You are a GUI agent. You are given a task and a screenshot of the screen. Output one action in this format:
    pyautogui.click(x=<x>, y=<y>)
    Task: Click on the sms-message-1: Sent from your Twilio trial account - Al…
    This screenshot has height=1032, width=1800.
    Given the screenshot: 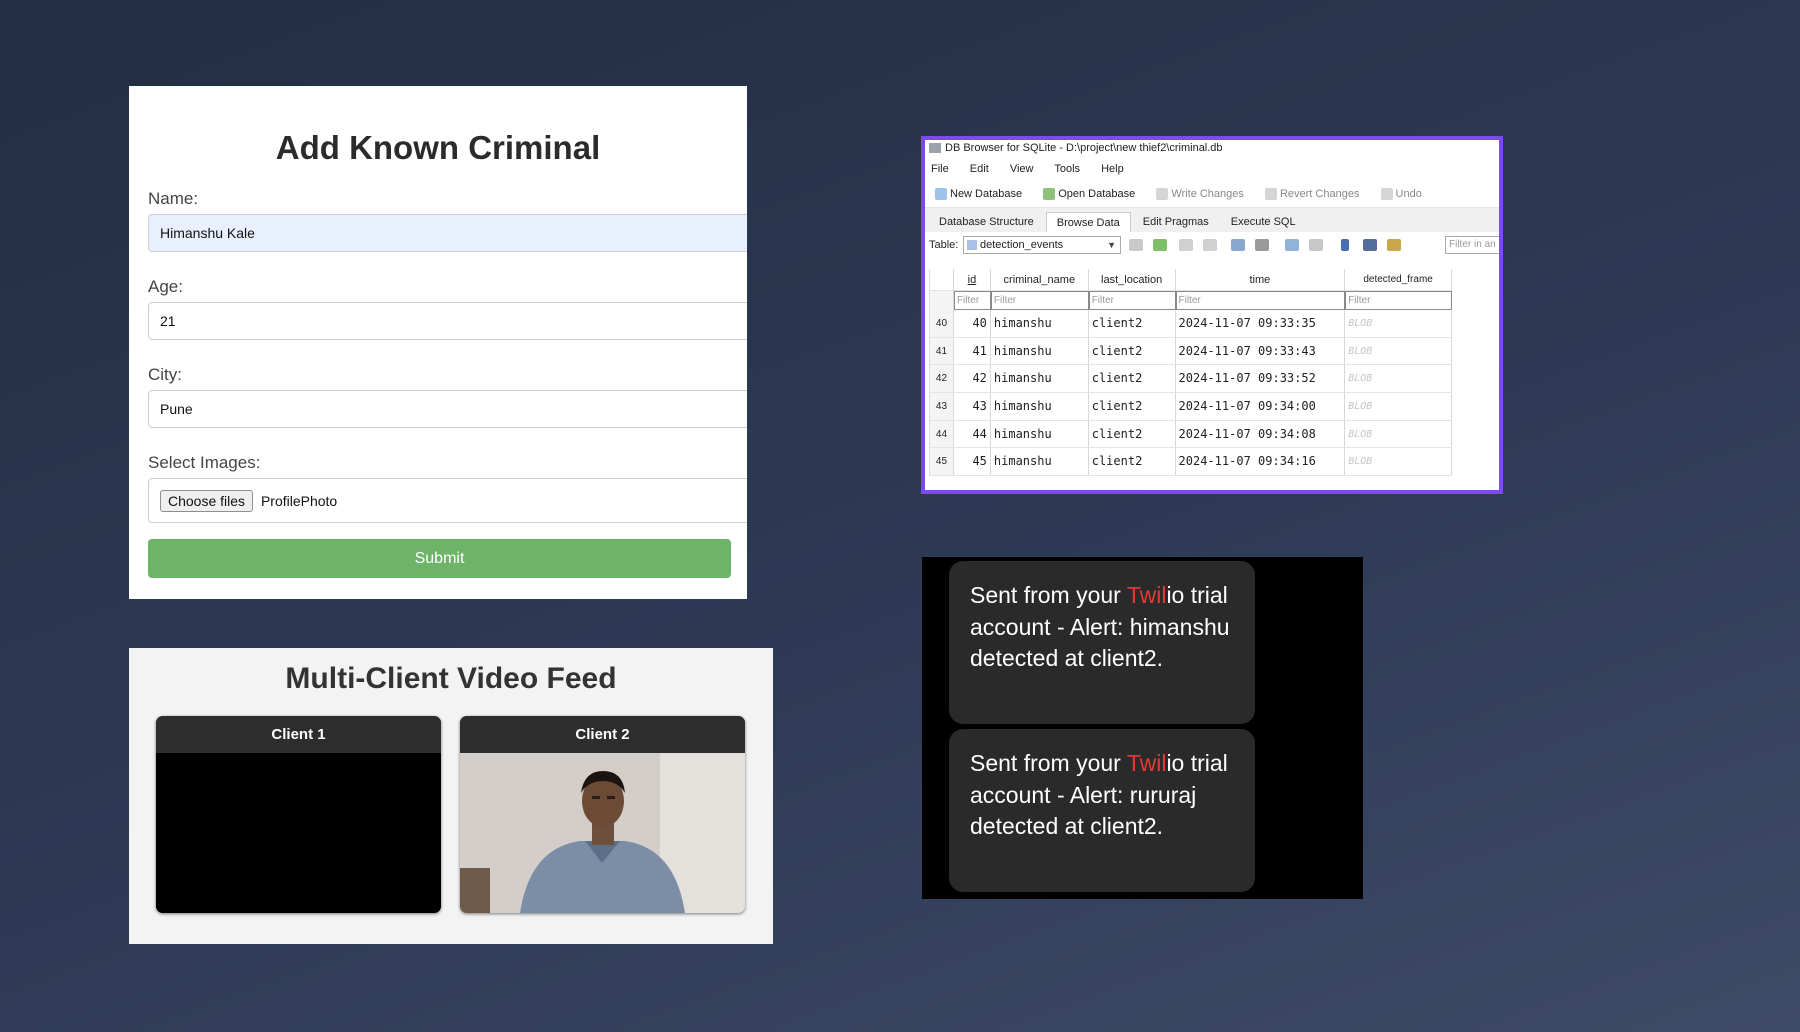 What is the action you would take?
    pyautogui.click(x=1102, y=642)
    